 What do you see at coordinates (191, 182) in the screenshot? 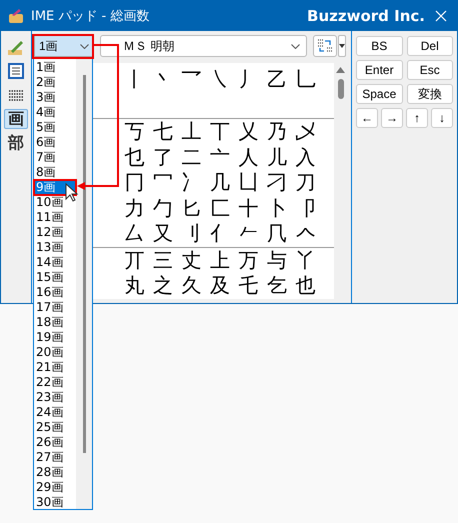
I see `kanji-character: 冫` at bounding box center [191, 182].